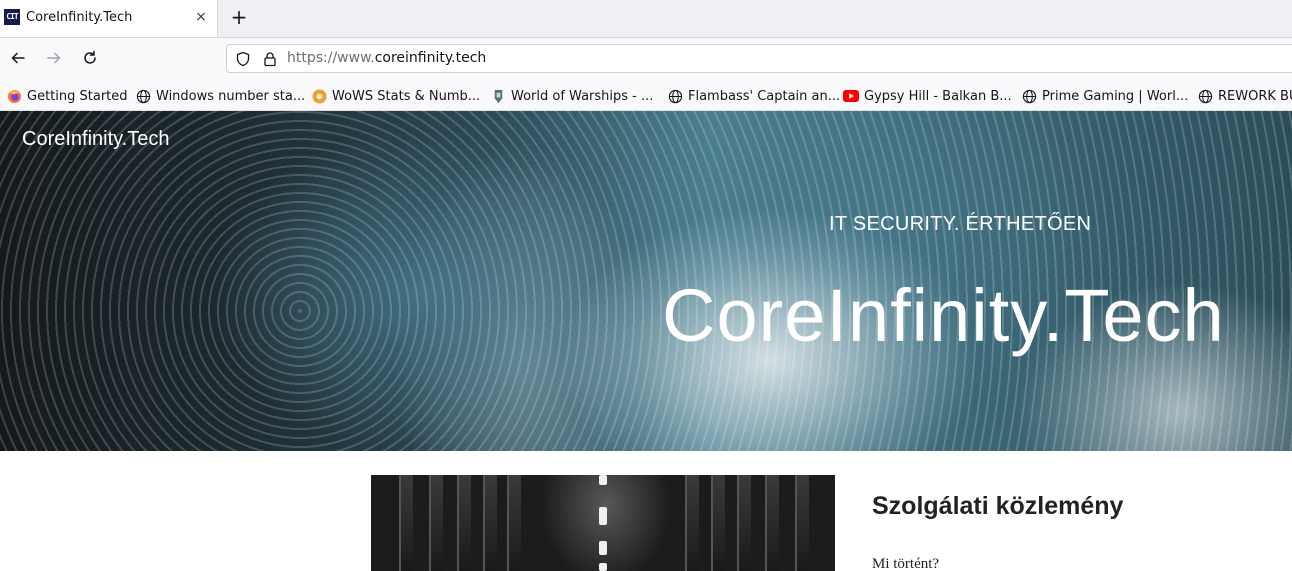 The height and width of the screenshot is (571, 1292). What do you see at coordinates (943, 315) in the screenshot?
I see `hero-title: CoreInfinity.Tech` at bounding box center [943, 315].